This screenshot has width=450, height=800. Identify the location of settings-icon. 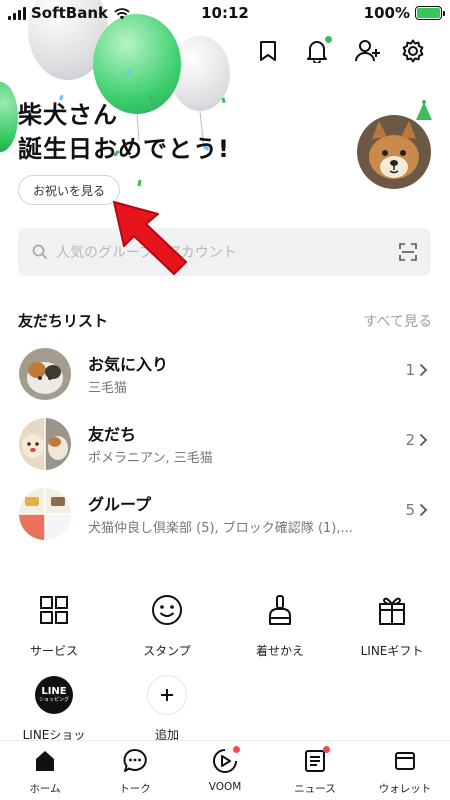
(413, 51).